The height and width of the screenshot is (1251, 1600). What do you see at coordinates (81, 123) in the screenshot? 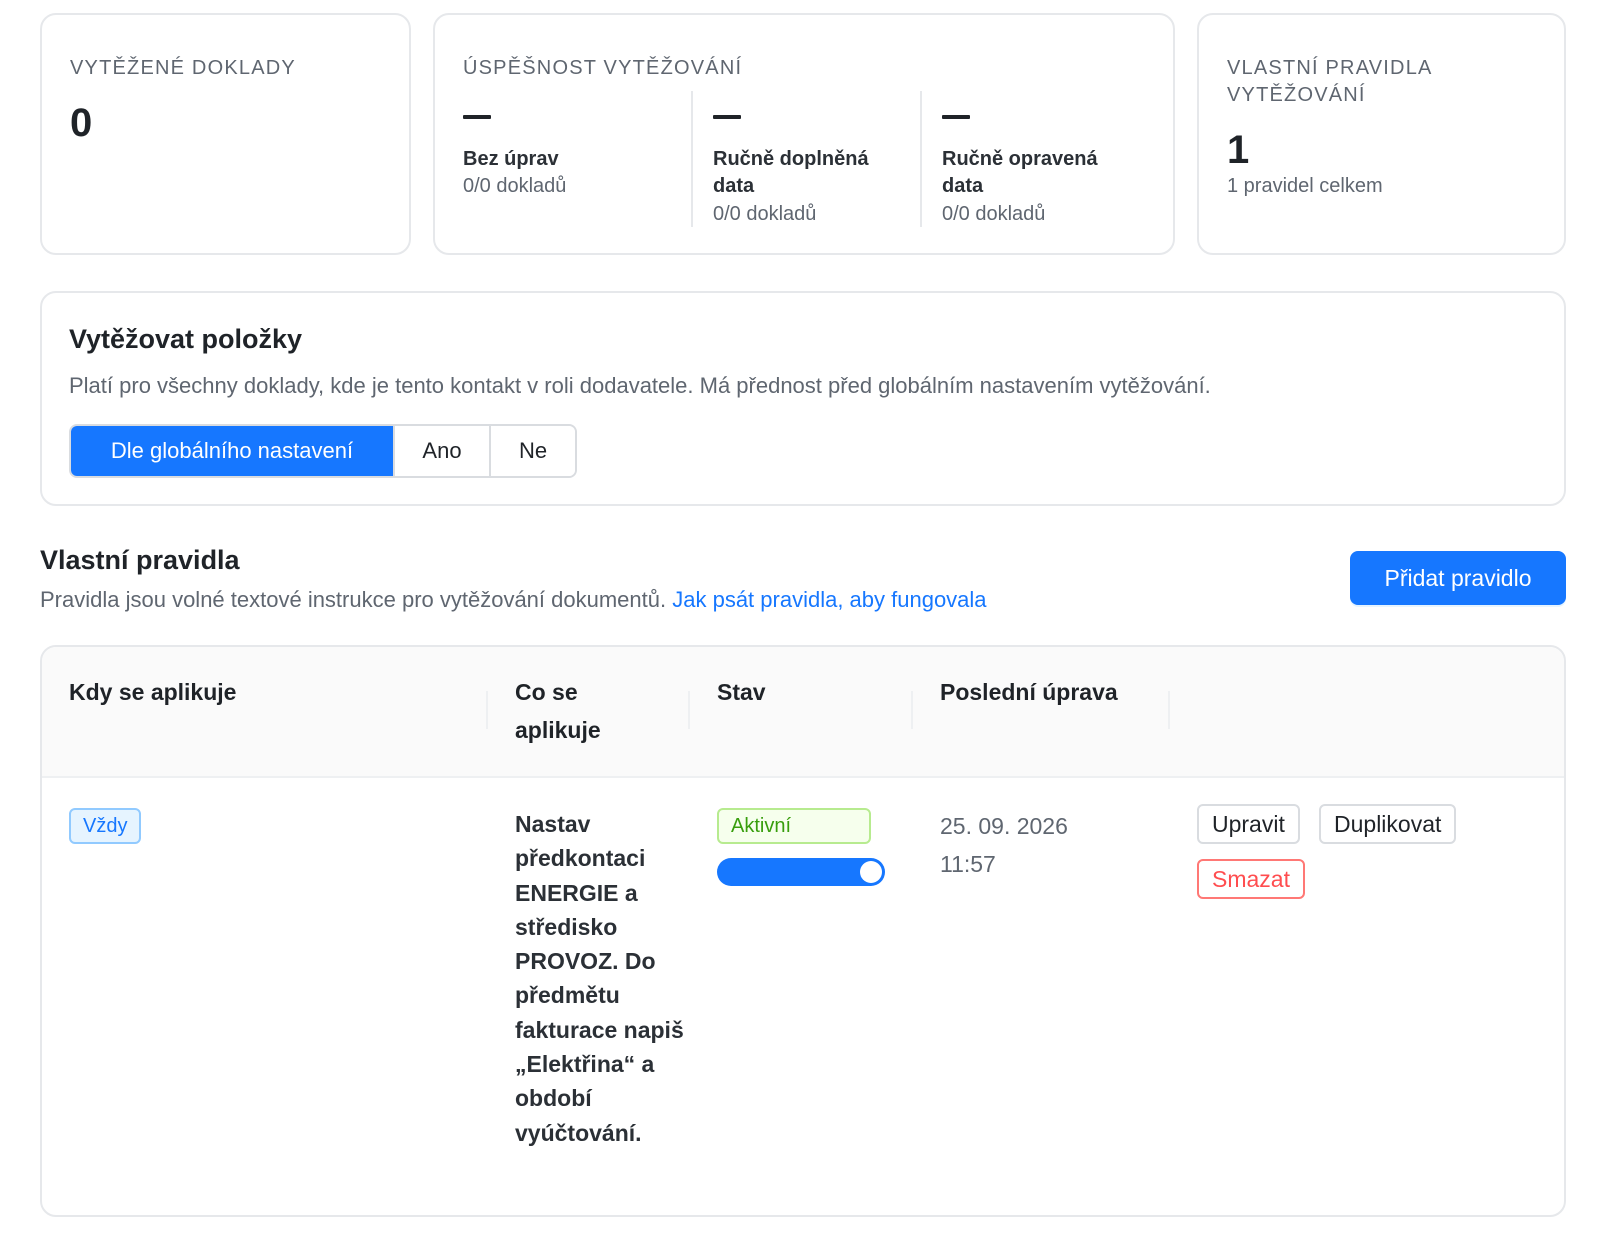
I see `extracted-docs-value: 0` at bounding box center [81, 123].